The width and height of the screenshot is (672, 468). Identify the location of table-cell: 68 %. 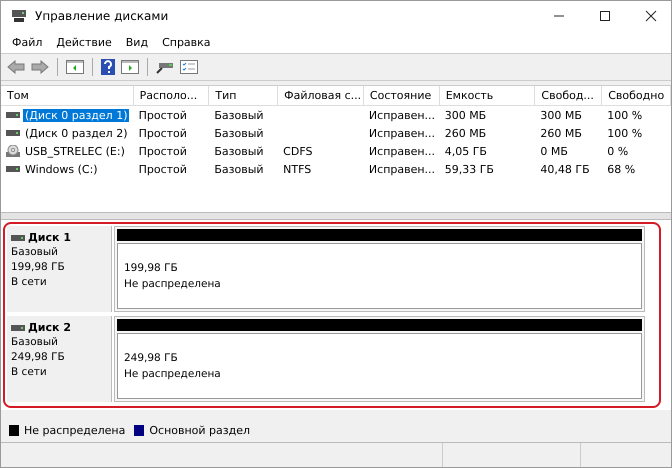
(621, 169).